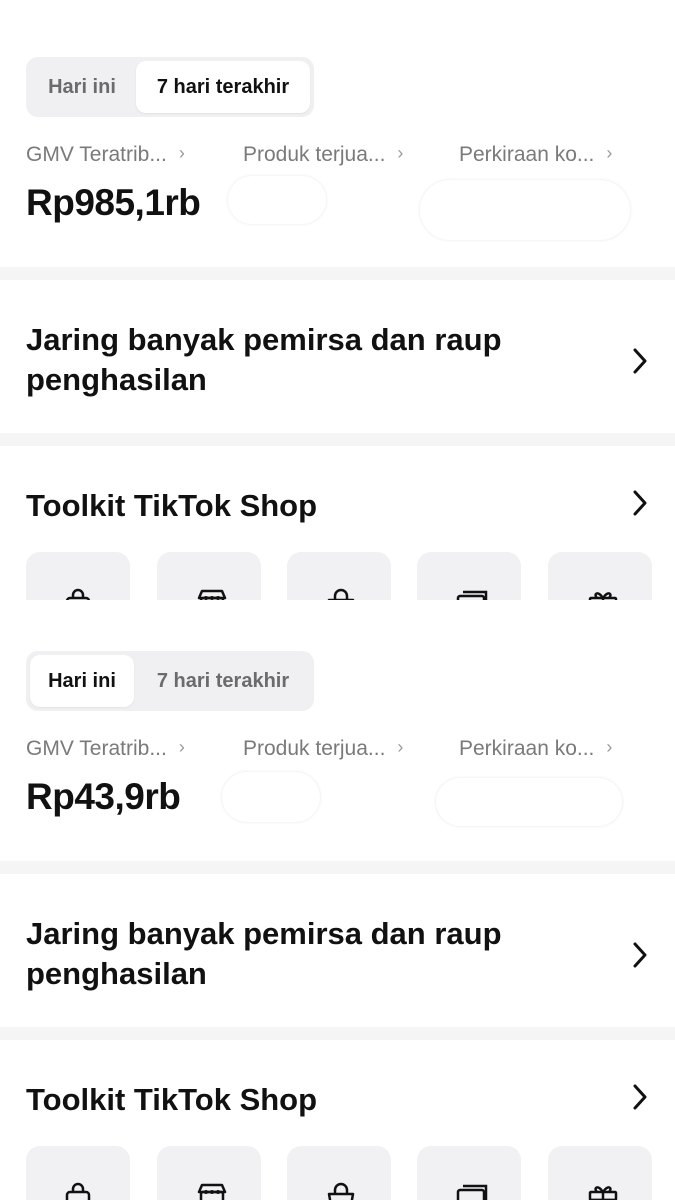 This screenshot has width=675, height=1200. I want to click on gmv-value: Rp985,1rb, so click(113, 202).